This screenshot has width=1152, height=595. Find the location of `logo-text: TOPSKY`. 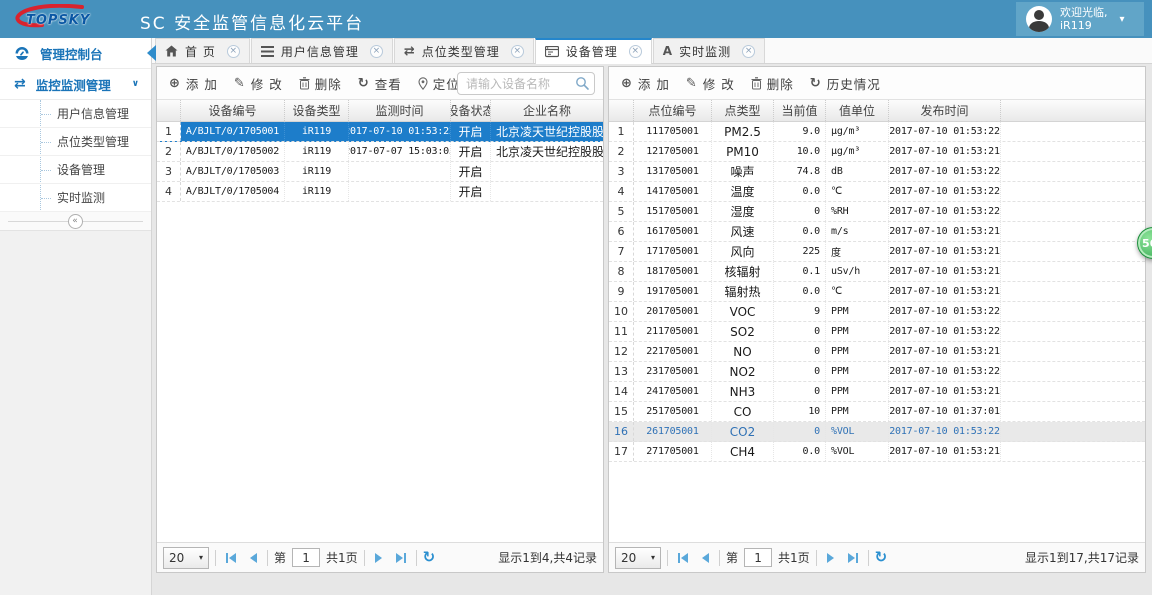

logo-text: TOPSKY is located at coordinates (58, 20).